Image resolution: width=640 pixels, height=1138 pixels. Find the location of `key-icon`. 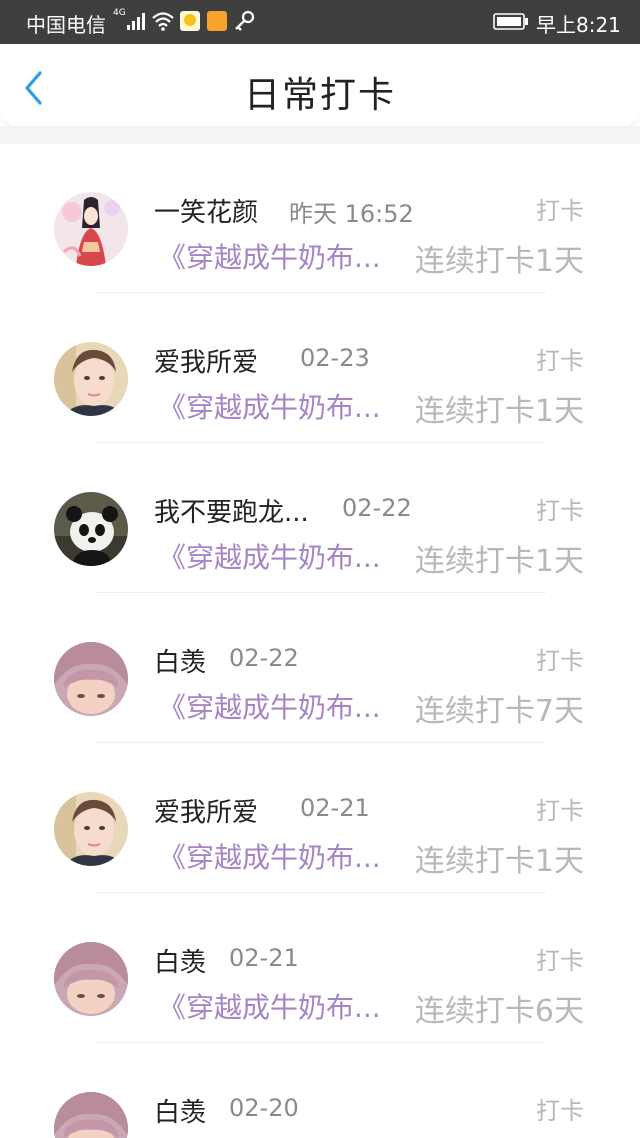

key-icon is located at coordinates (245, 20).